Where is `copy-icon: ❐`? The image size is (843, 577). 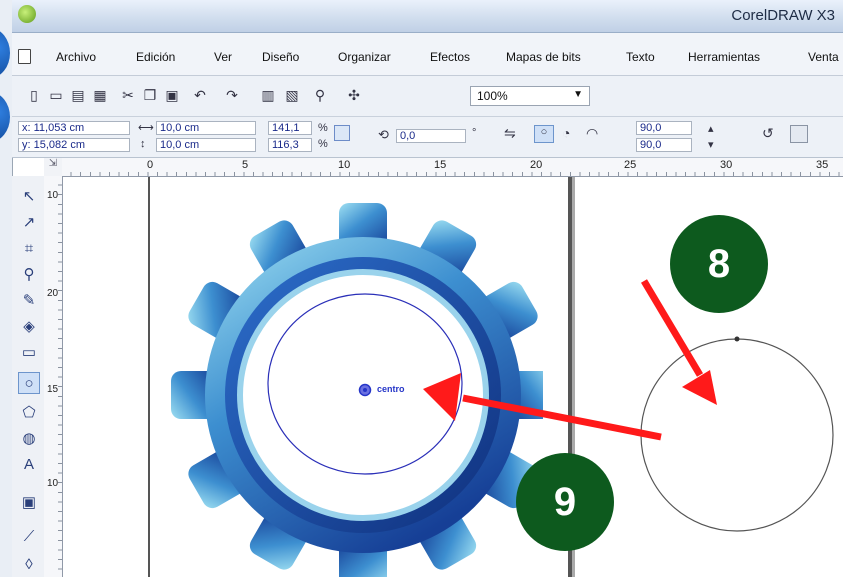 copy-icon: ❐ is located at coordinates (150, 95).